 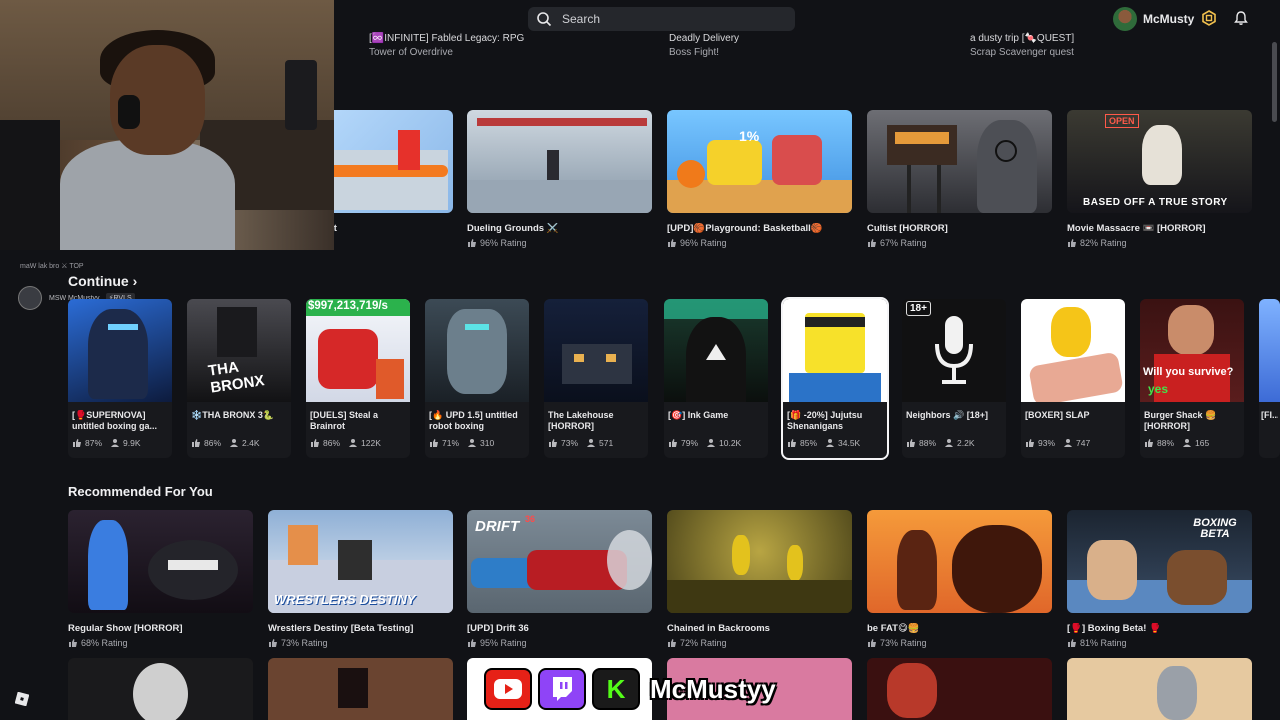 I want to click on game-tile: Regular Show [HORROR] 68% Rating, so click(x=160, y=579).